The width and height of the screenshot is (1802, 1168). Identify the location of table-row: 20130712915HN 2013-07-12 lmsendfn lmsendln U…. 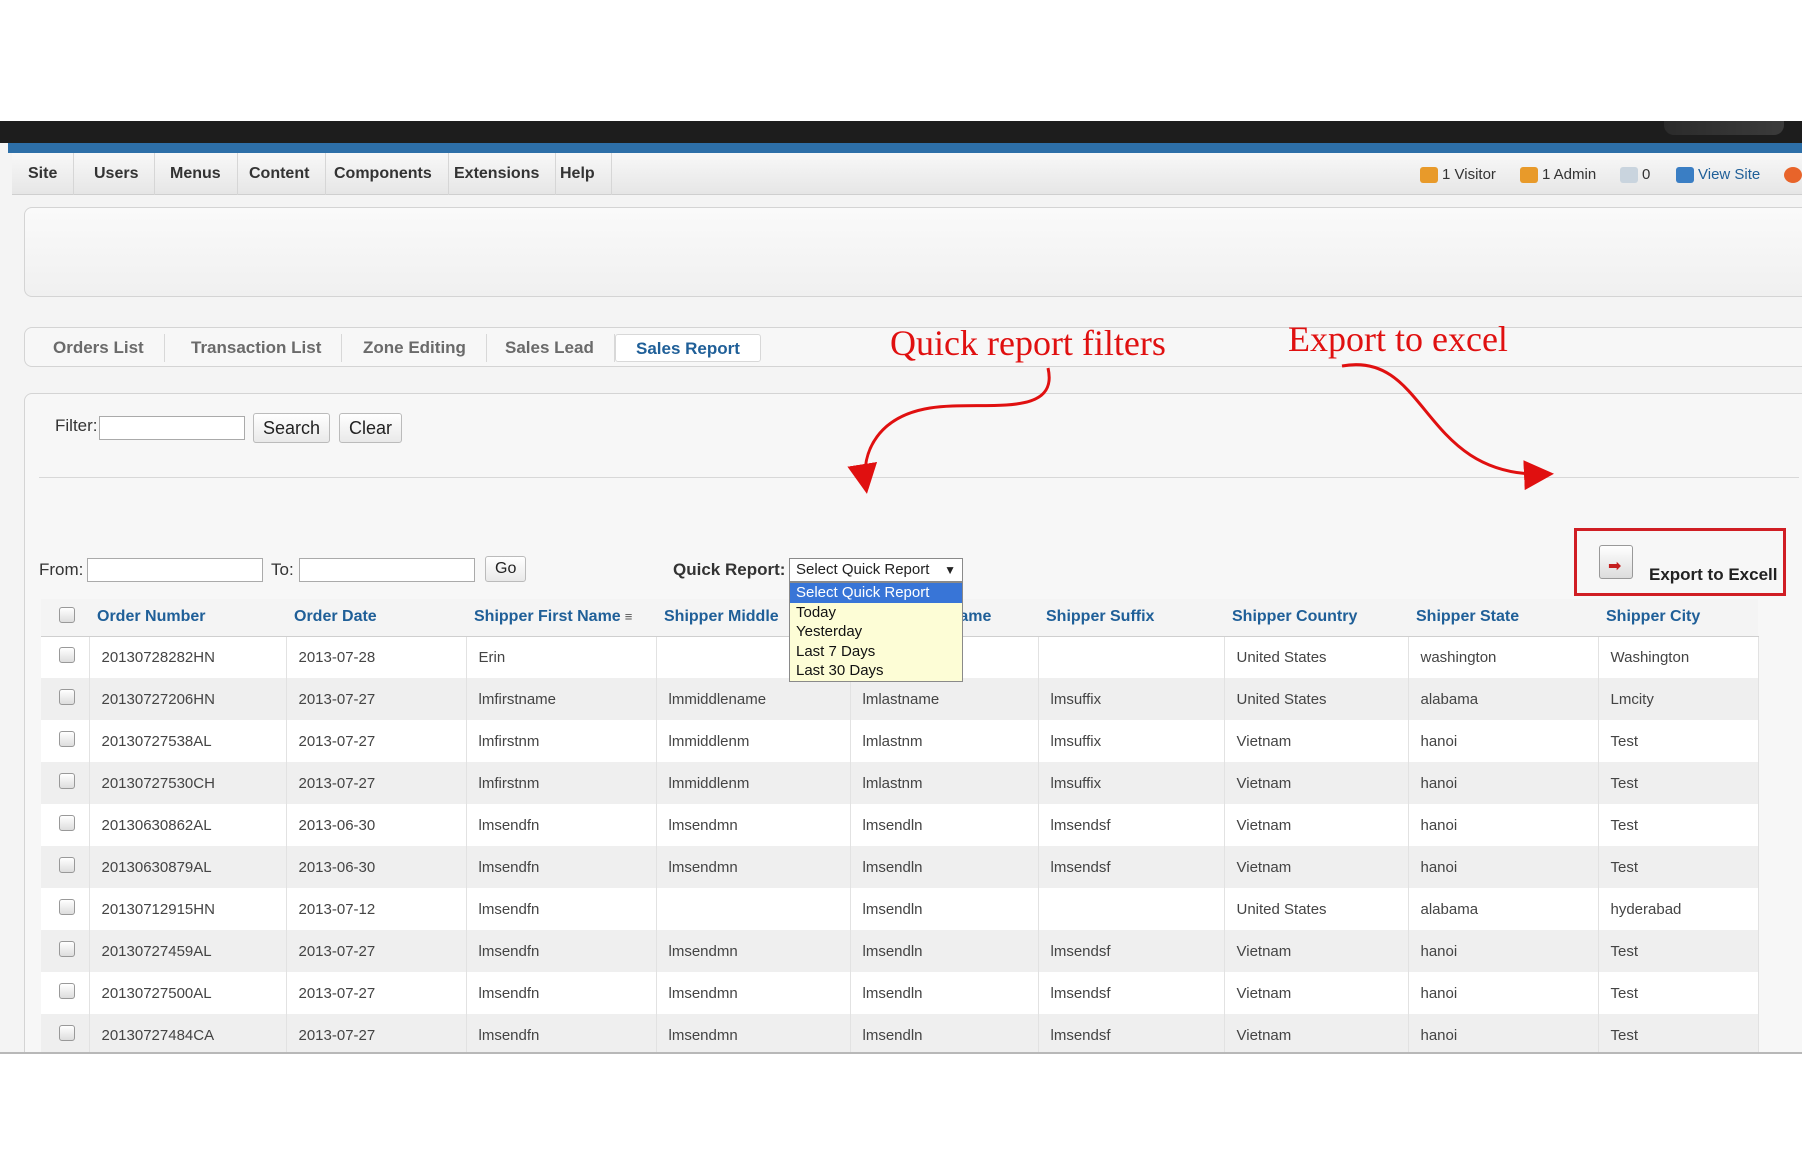
(900, 909).